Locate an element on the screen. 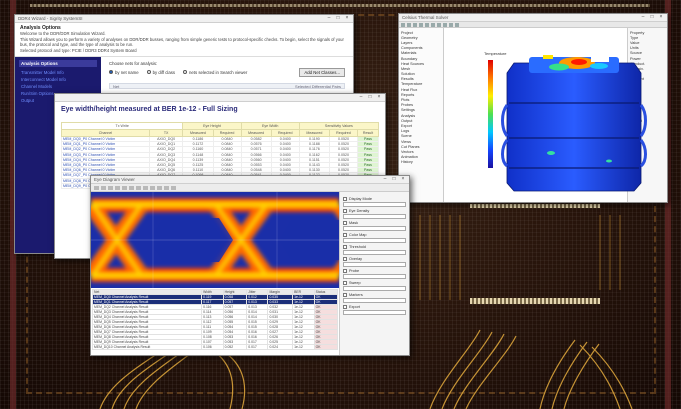 The image size is (681, 409). sidebar-item-transmitter: Transmitter Model Info is located at coordinates (58, 72).